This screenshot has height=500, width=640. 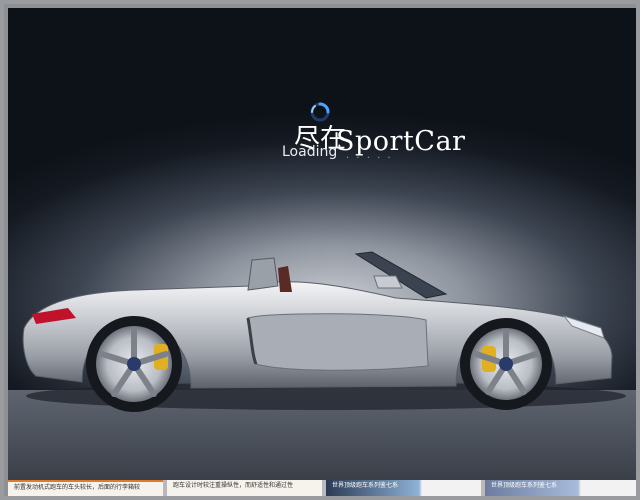 I want to click on thumbnail-4: 世界顶级跑车系列鉴七系, so click(x=560, y=488).